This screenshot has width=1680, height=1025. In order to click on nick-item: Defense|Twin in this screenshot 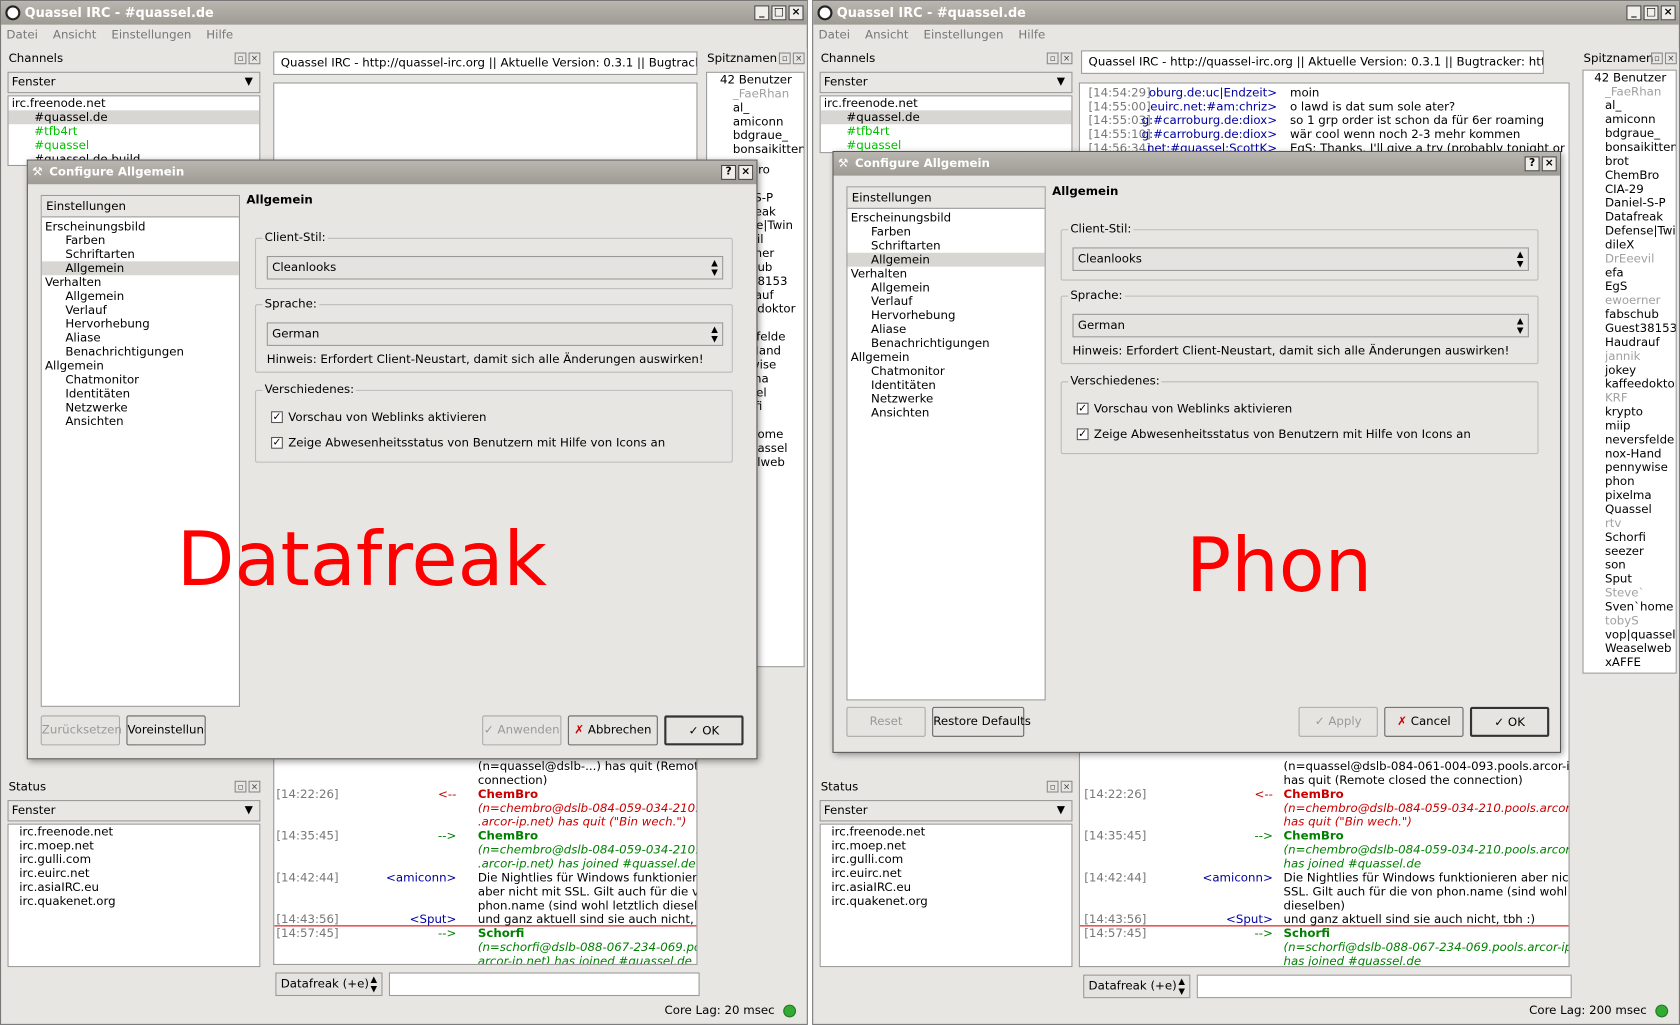, I will do `click(1630, 231)`.